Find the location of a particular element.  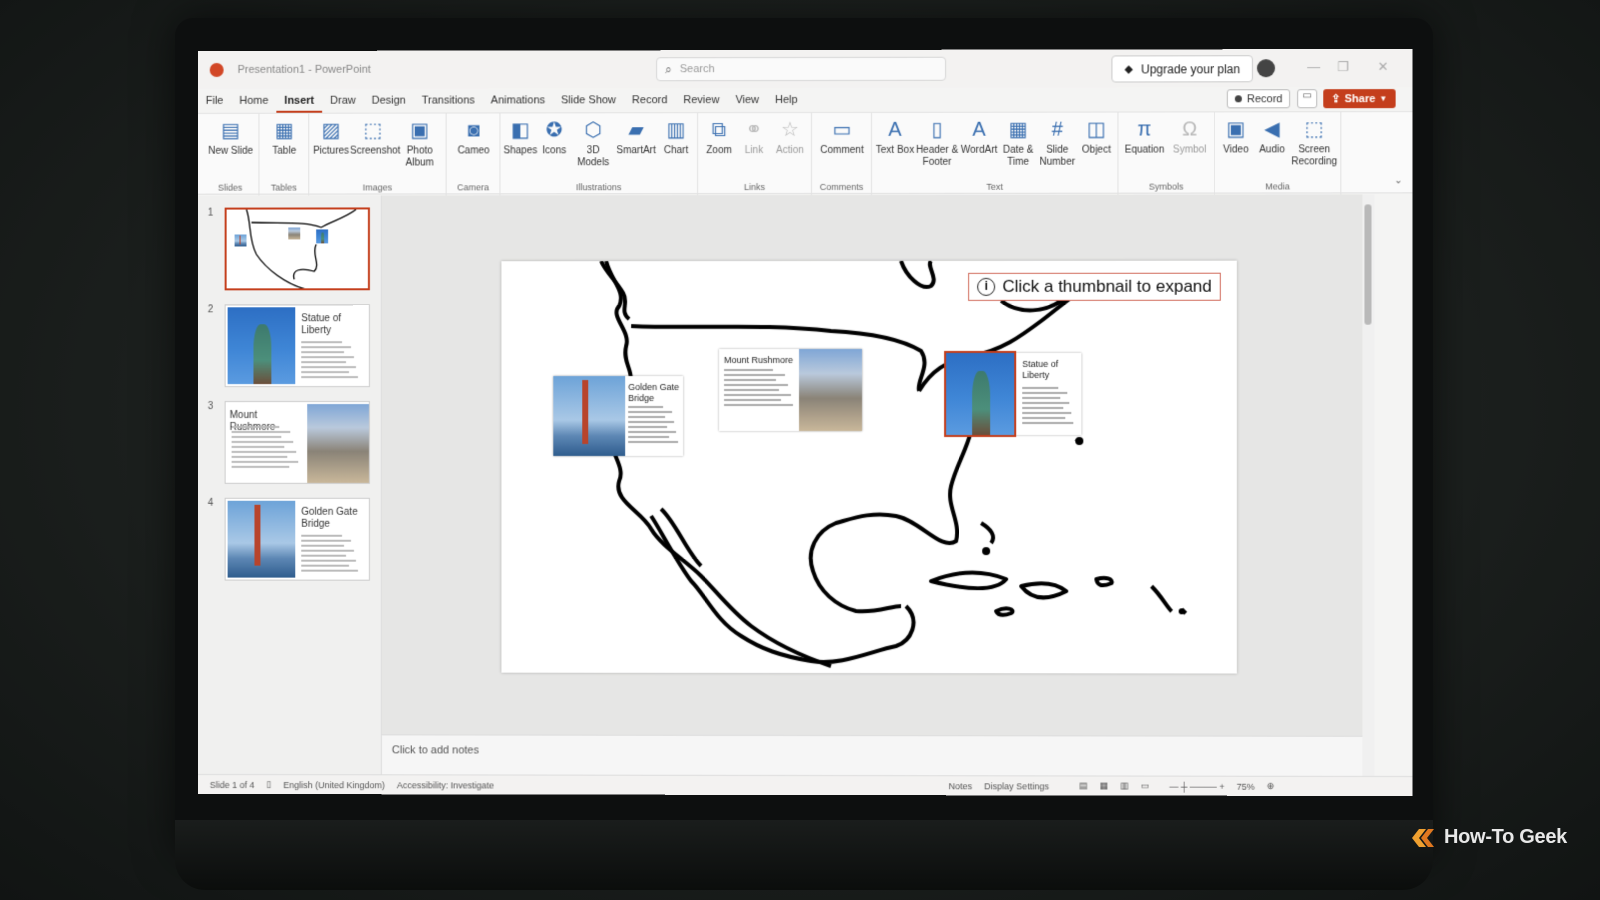

zoom-level: 75% is located at coordinates (1246, 786).